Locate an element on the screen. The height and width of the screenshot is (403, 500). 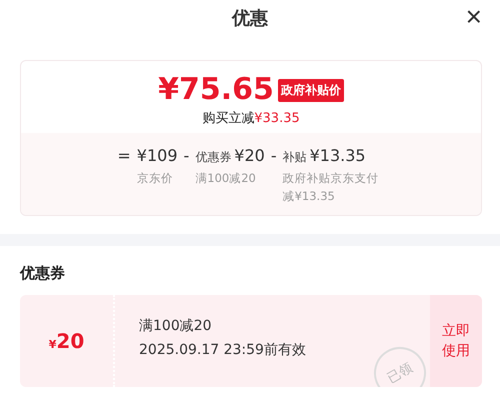
breakdown-note: 京东价 is located at coordinates (155, 178).